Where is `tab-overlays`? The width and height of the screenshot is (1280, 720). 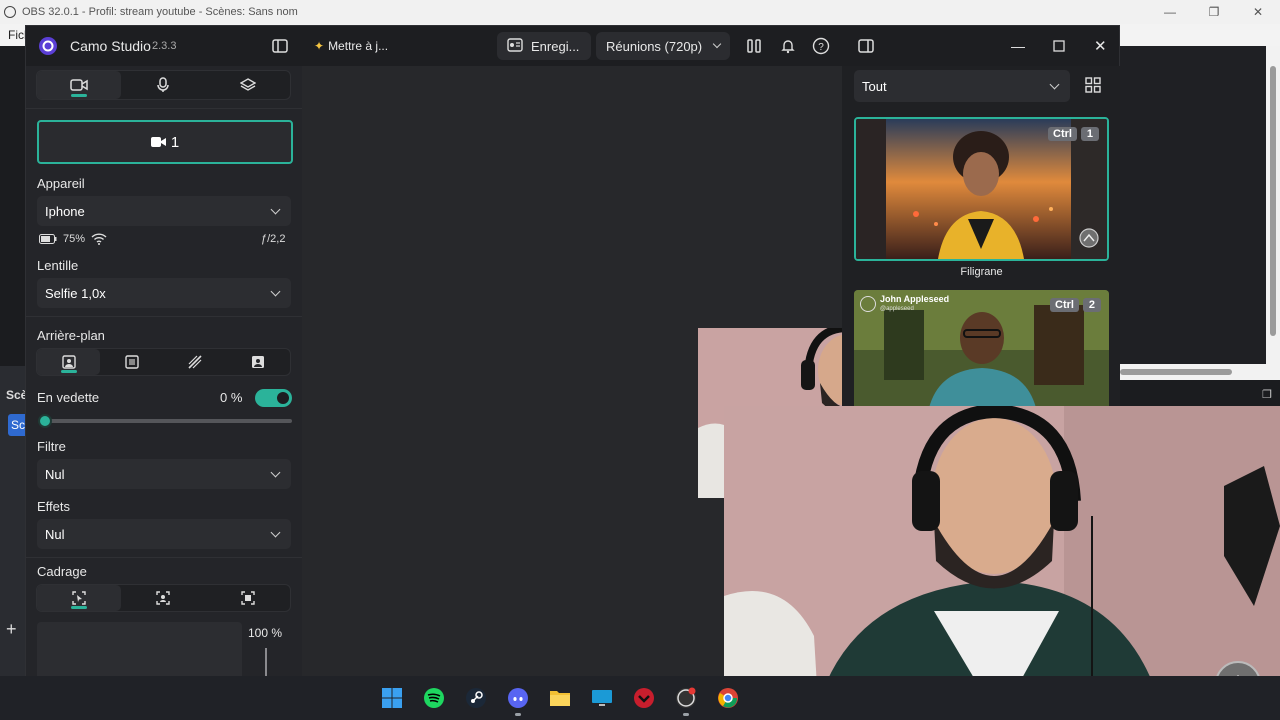 tab-overlays is located at coordinates (248, 85).